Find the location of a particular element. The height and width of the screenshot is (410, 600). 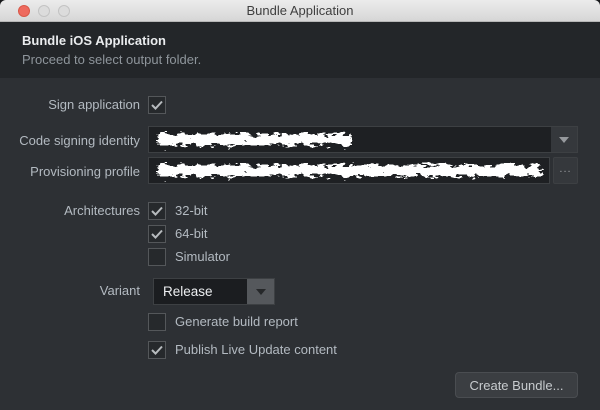

arch-simulator-label: Simulator is located at coordinates (202, 256).